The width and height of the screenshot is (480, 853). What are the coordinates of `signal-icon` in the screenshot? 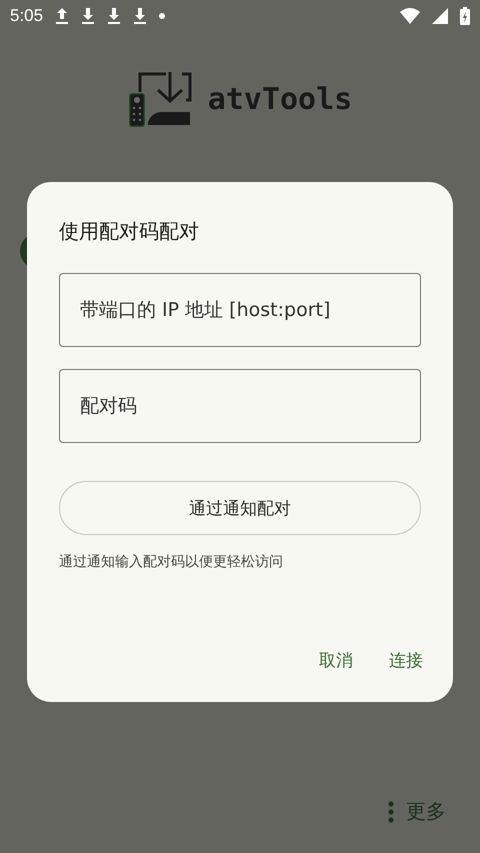 It's located at (440, 16).